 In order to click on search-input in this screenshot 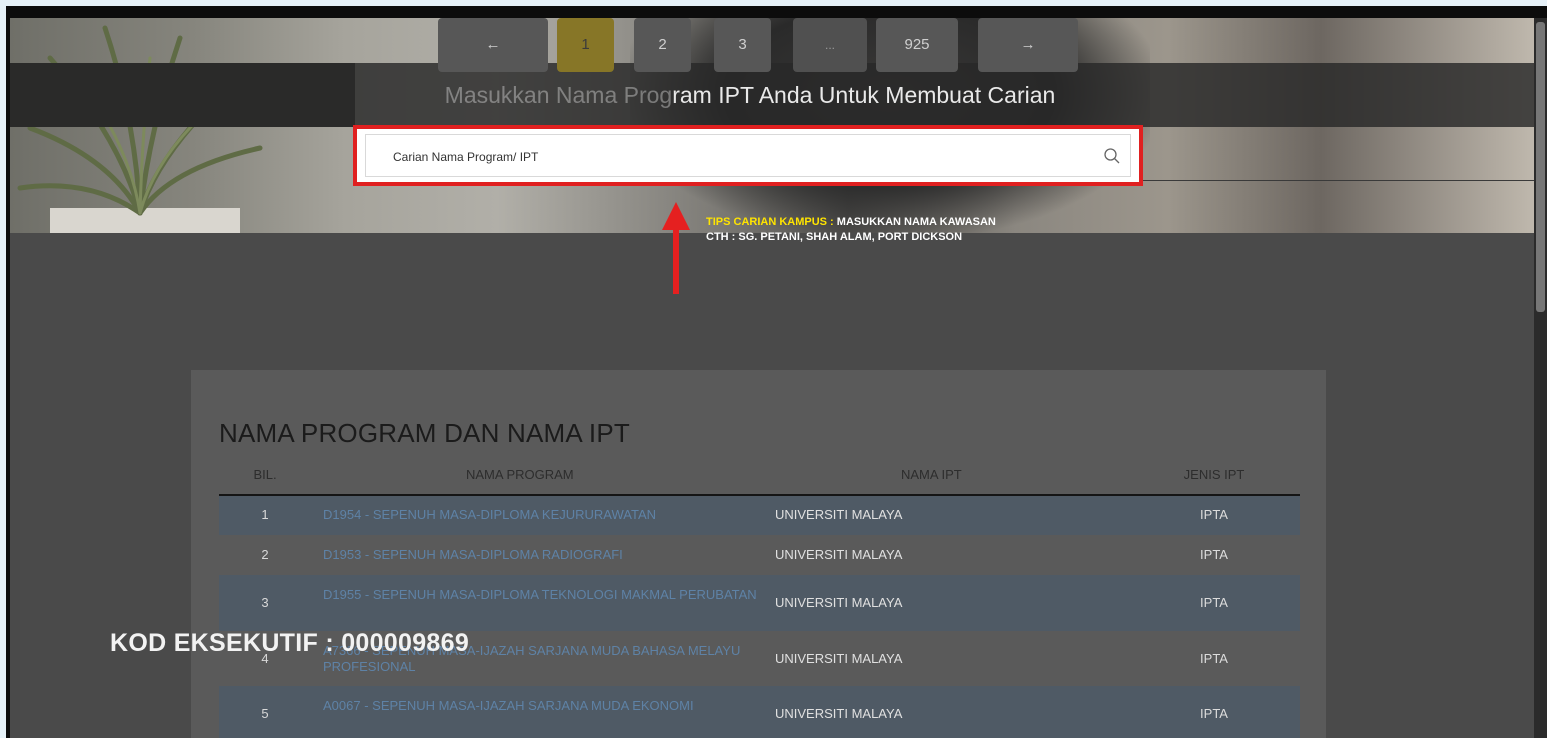, I will do `click(718, 156)`.